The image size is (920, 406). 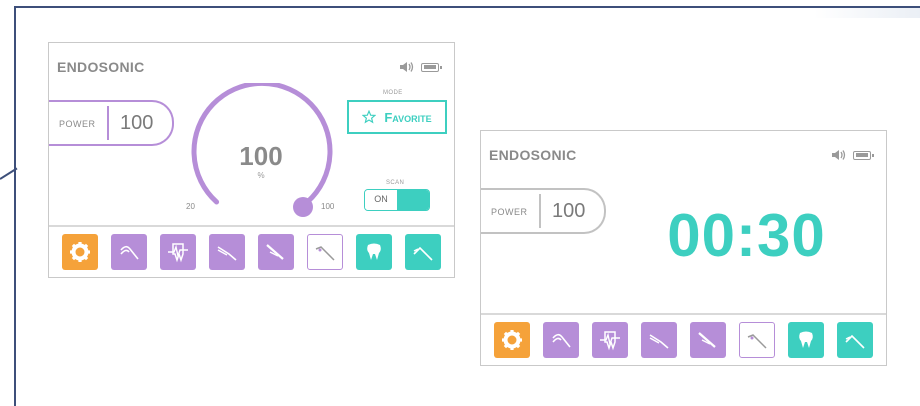 I want to click on frame-fade, so click(x=867, y=13).